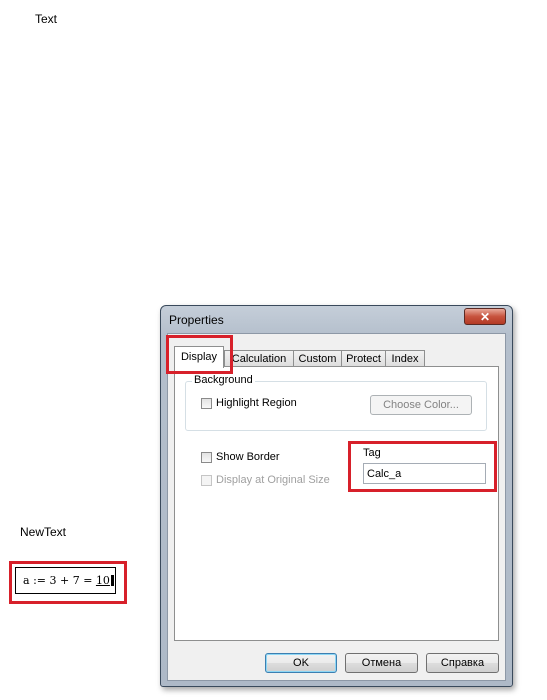 The image size is (547, 700). Describe the element at coordinates (248, 457) in the screenshot. I see `show-border-label: Show Border` at that location.